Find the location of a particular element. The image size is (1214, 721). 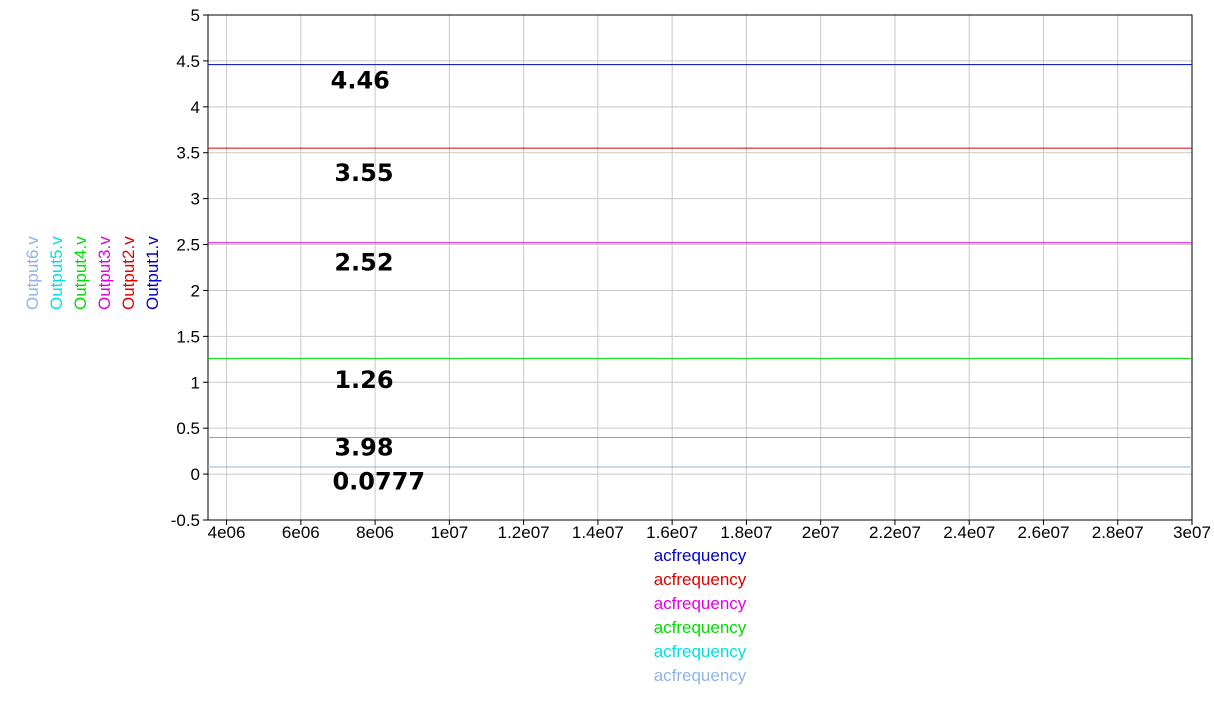

y-tick-label: 4.5 is located at coordinates (188, 61).